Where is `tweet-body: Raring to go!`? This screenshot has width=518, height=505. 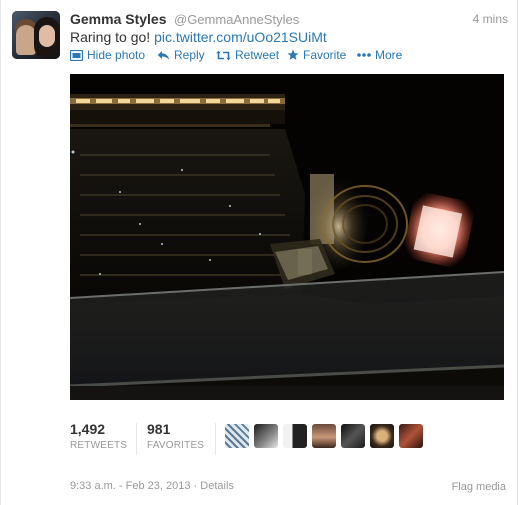 tweet-body: Raring to go! is located at coordinates (110, 37).